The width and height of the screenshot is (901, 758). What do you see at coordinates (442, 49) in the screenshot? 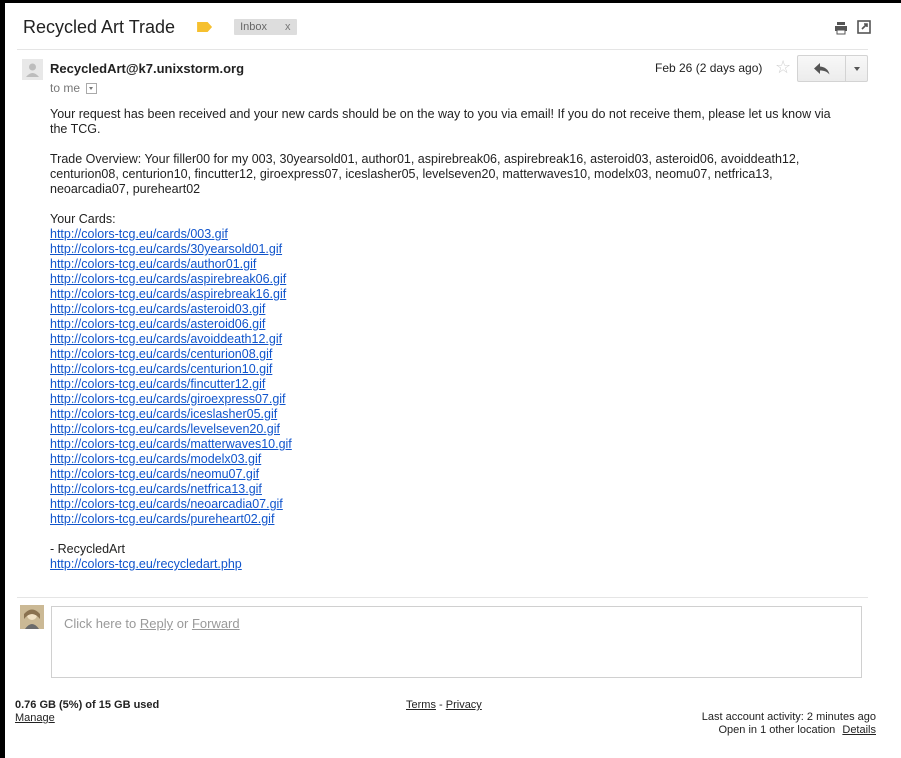
I see `header-divider` at bounding box center [442, 49].